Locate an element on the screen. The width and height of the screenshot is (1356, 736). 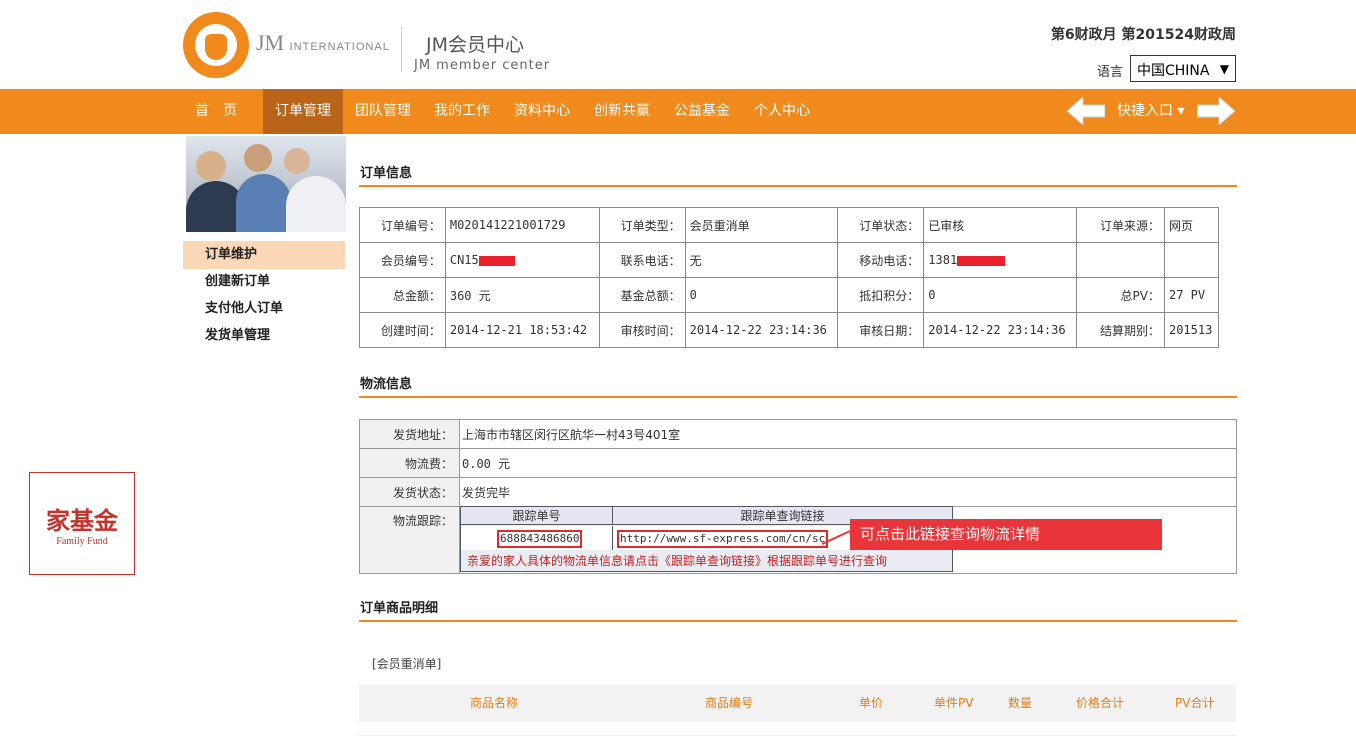
total-pv-label: 总PV： is located at coordinates (1120, 295).